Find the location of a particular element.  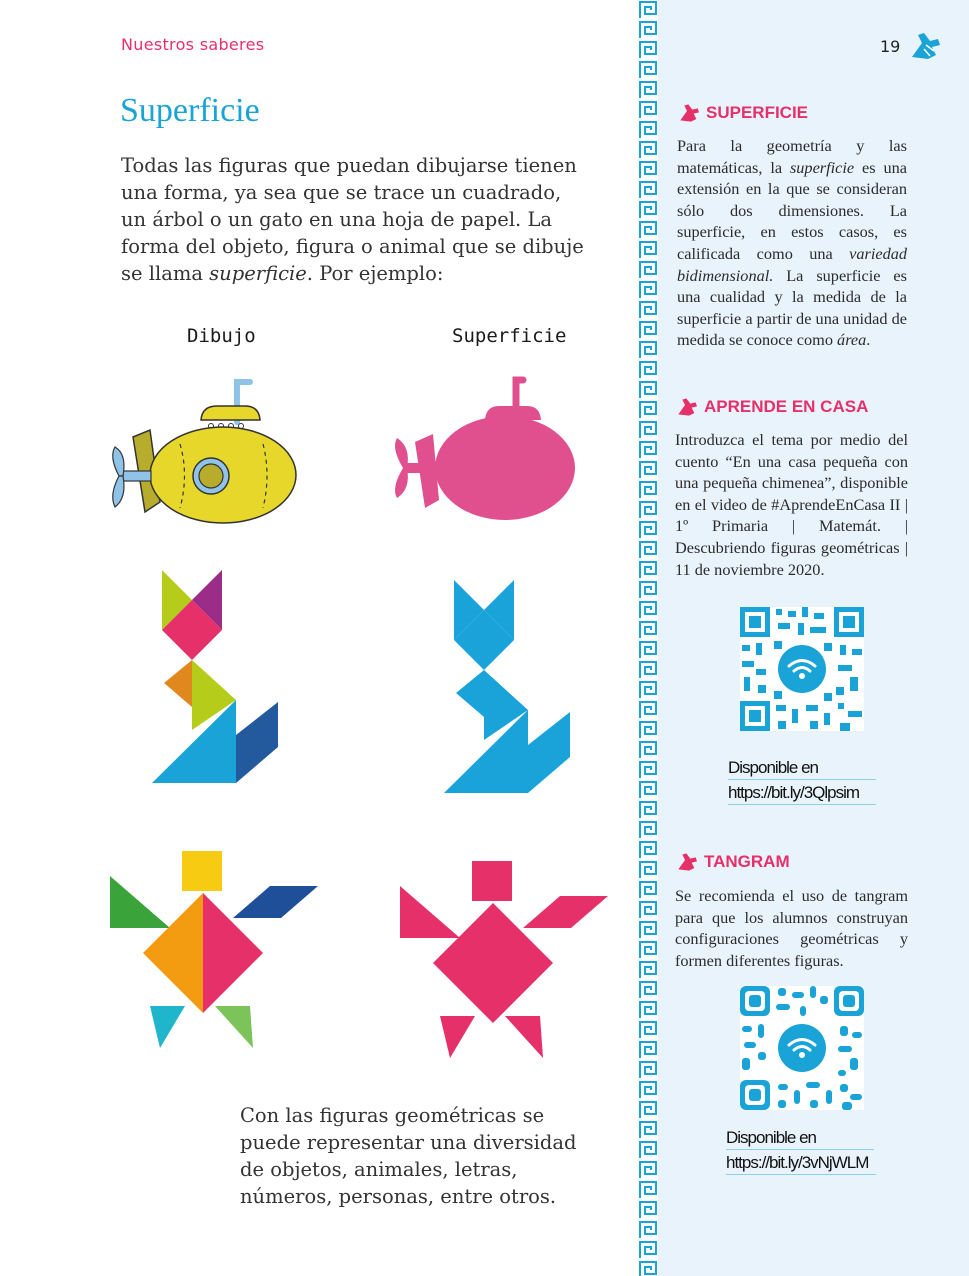

link-aprende: https://bit.ly/3Qlpsim is located at coordinates (802, 794).